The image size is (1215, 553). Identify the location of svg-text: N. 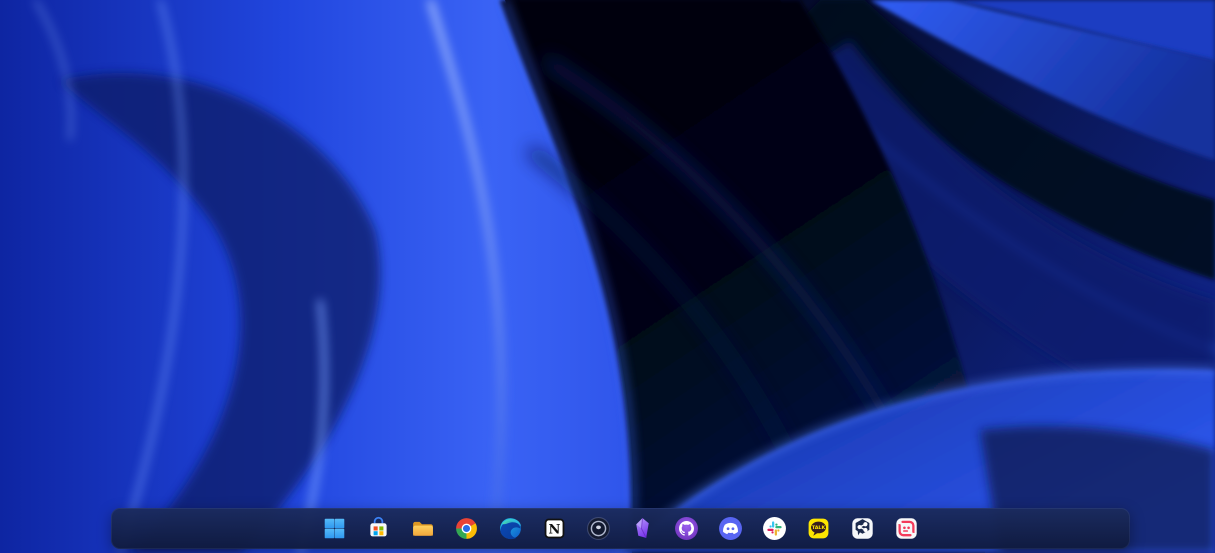
(555, 529).